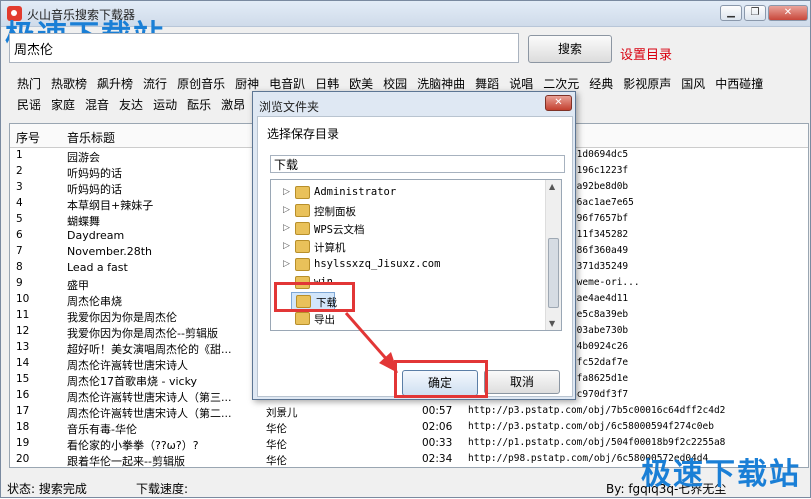  I want to click on highlight-ok-box, so click(441, 379).